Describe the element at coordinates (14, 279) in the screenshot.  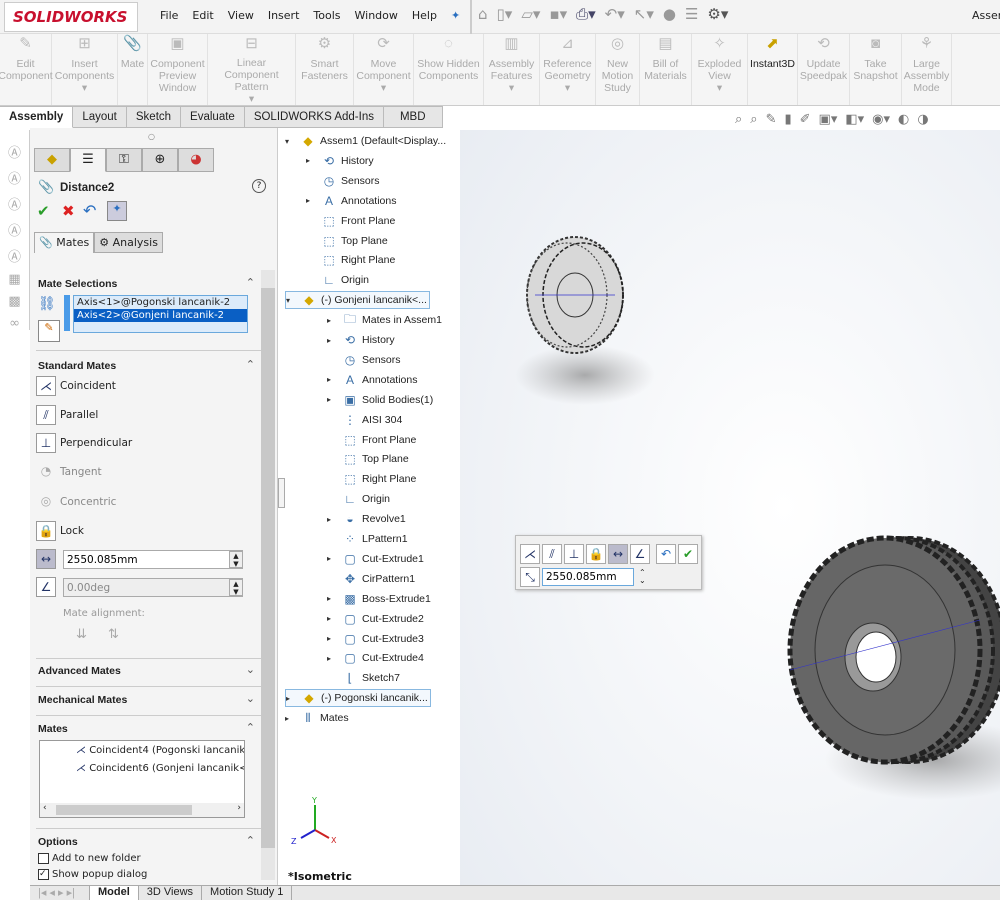
I see `camera-icon: ▦` at that location.